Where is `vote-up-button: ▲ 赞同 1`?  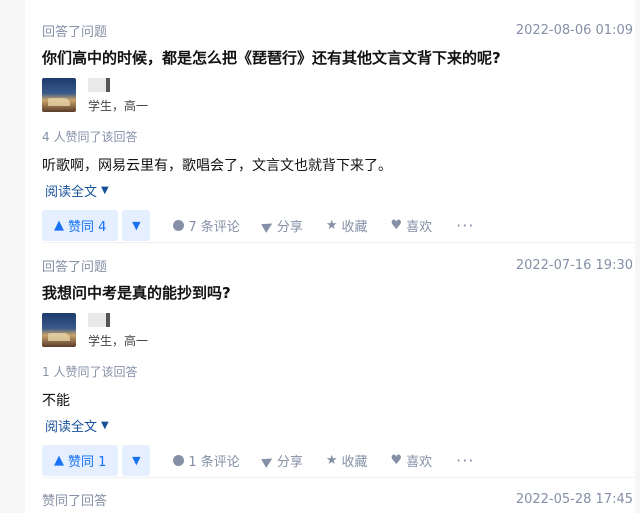 vote-up-button: ▲ 赞同 1 is located at coordinates (80, 460).